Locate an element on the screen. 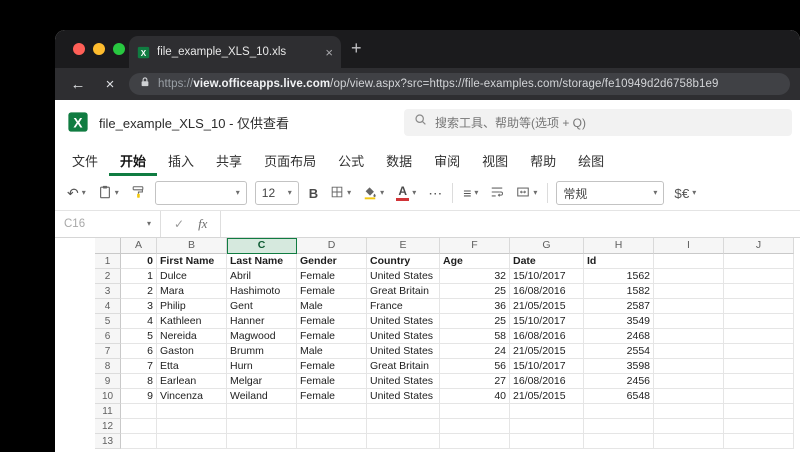 Image resolution: width=800 pixels, height=452 pixels. row-header-11: 11 is located at coordinates (108, 411).